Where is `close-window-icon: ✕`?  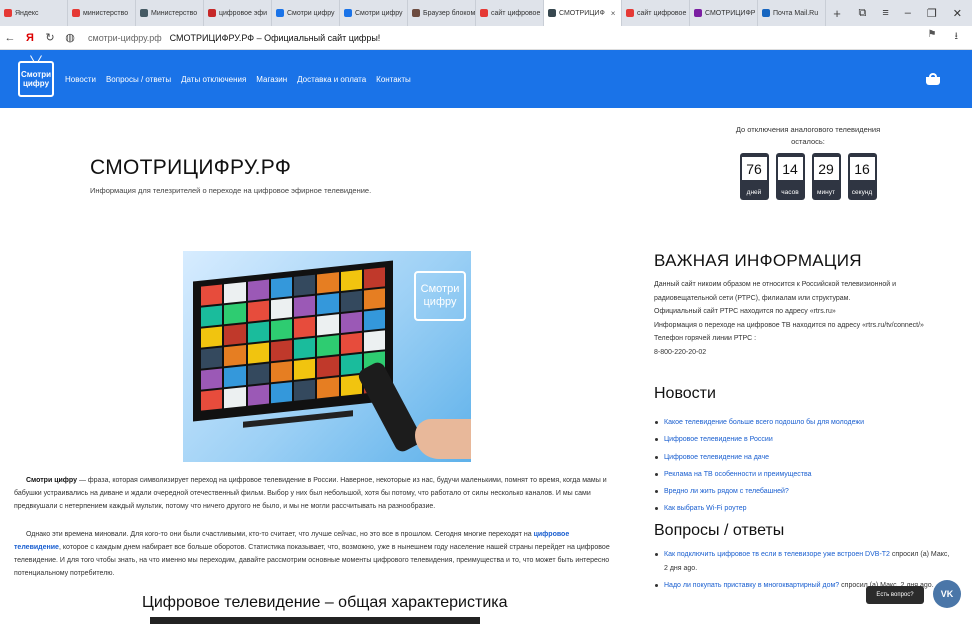
close-window-icon: ✕ is located at coordinates (957, 13).